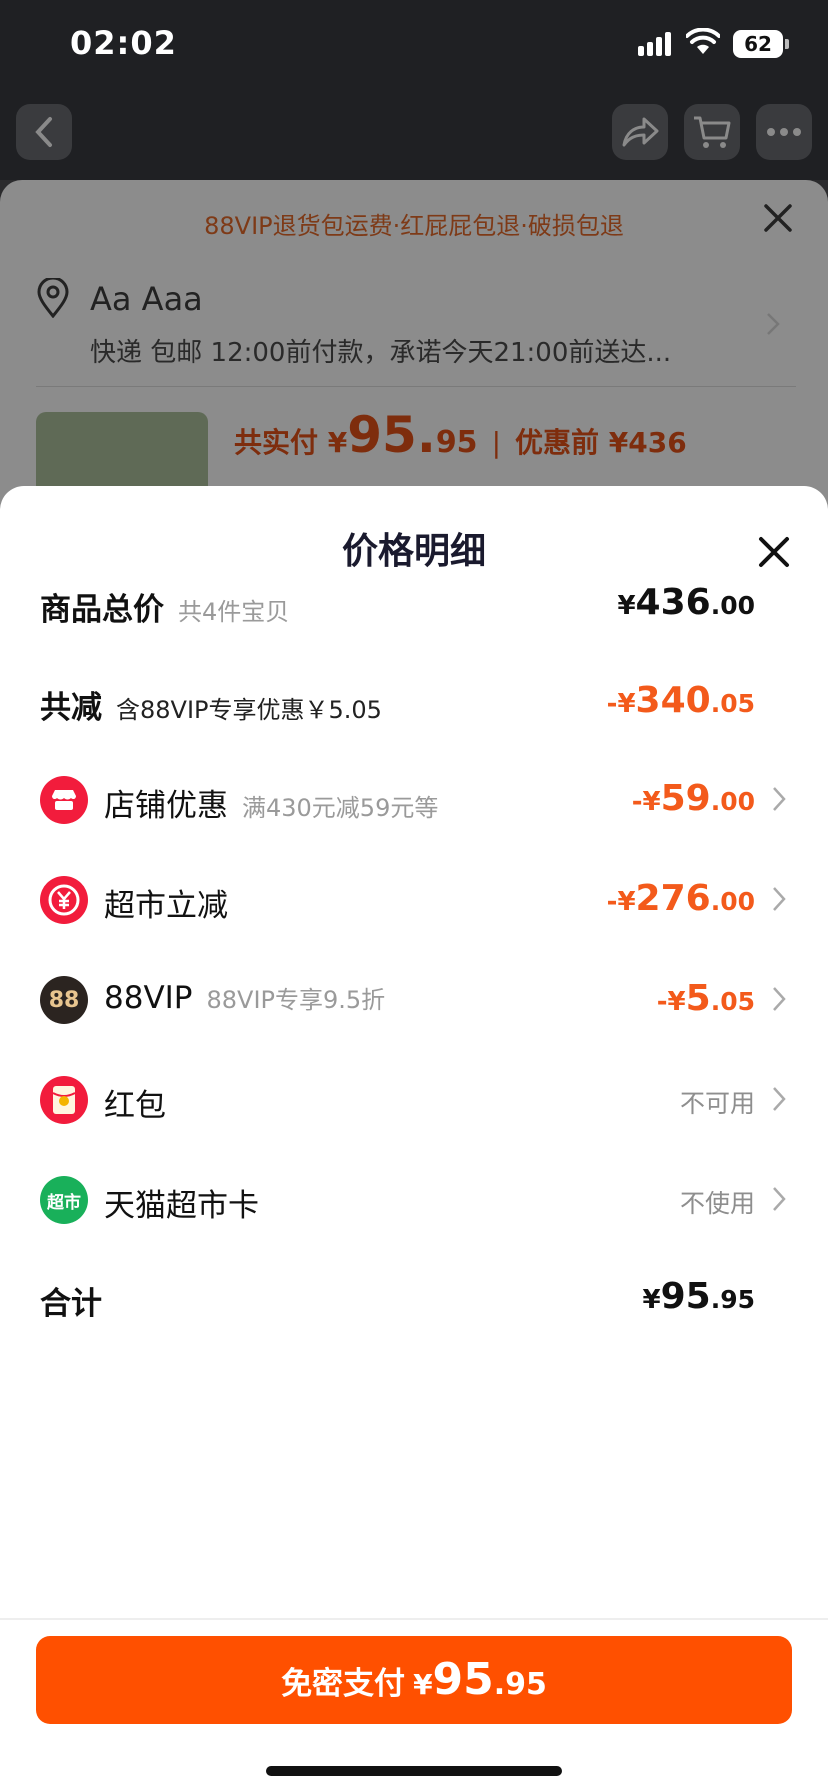 Image resolution: width=828 pixels, height=1792 pixels. I want to click on red-packet-status: 不可用, so click(717, 1103).